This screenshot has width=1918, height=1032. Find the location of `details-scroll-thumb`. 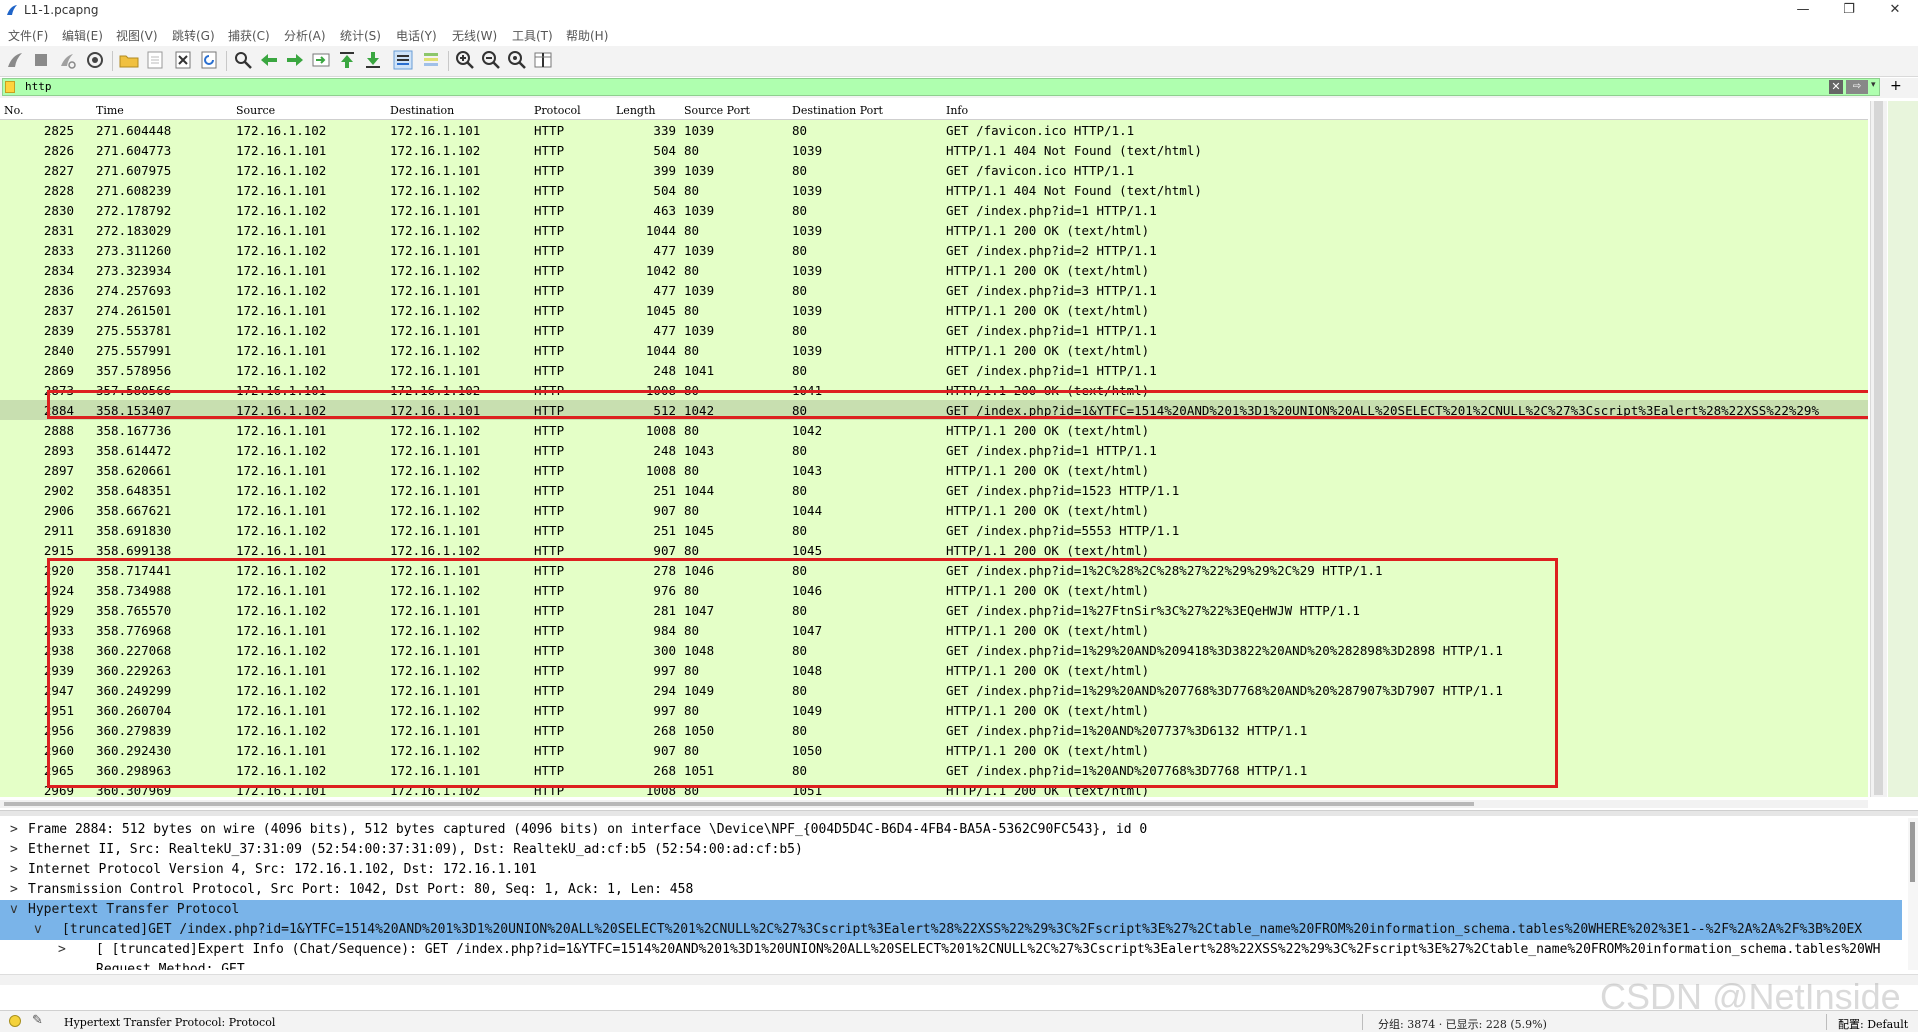

details-scroll-thumb is located at coordinates (1912, 852).